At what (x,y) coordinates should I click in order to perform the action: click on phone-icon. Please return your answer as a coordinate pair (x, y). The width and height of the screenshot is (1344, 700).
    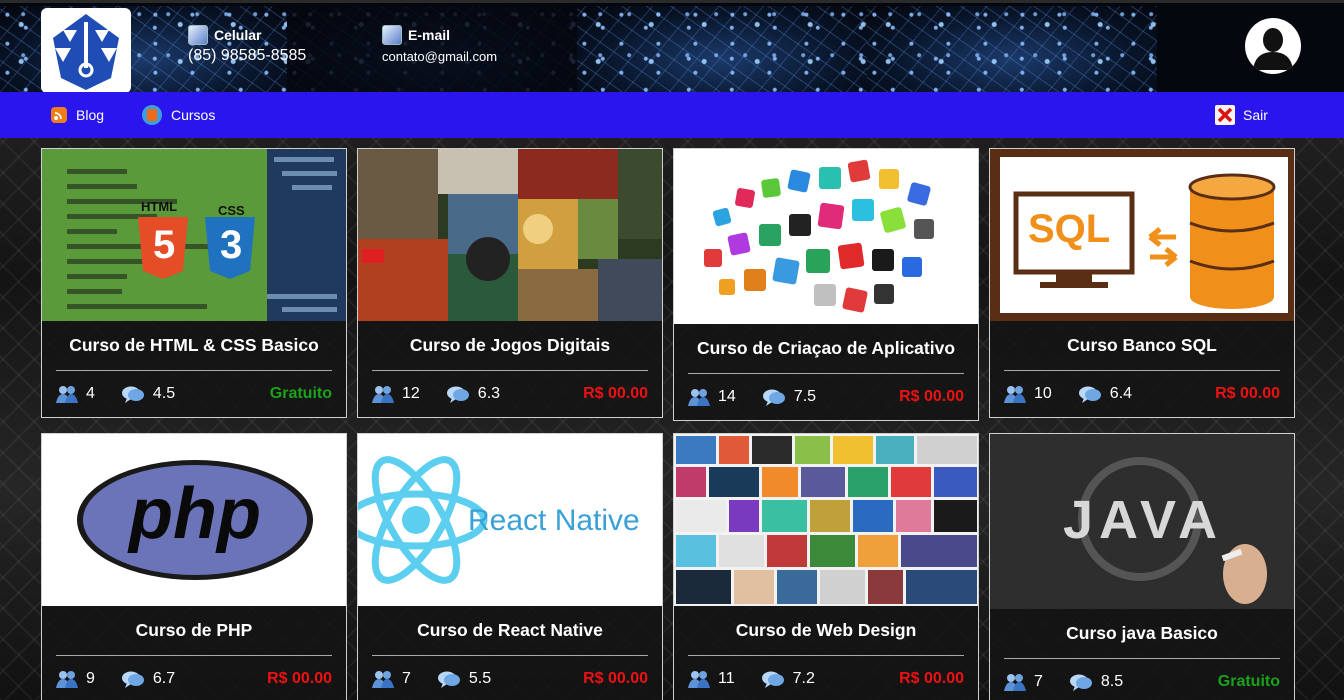
    Looking at the image, I should click on (198, 35).